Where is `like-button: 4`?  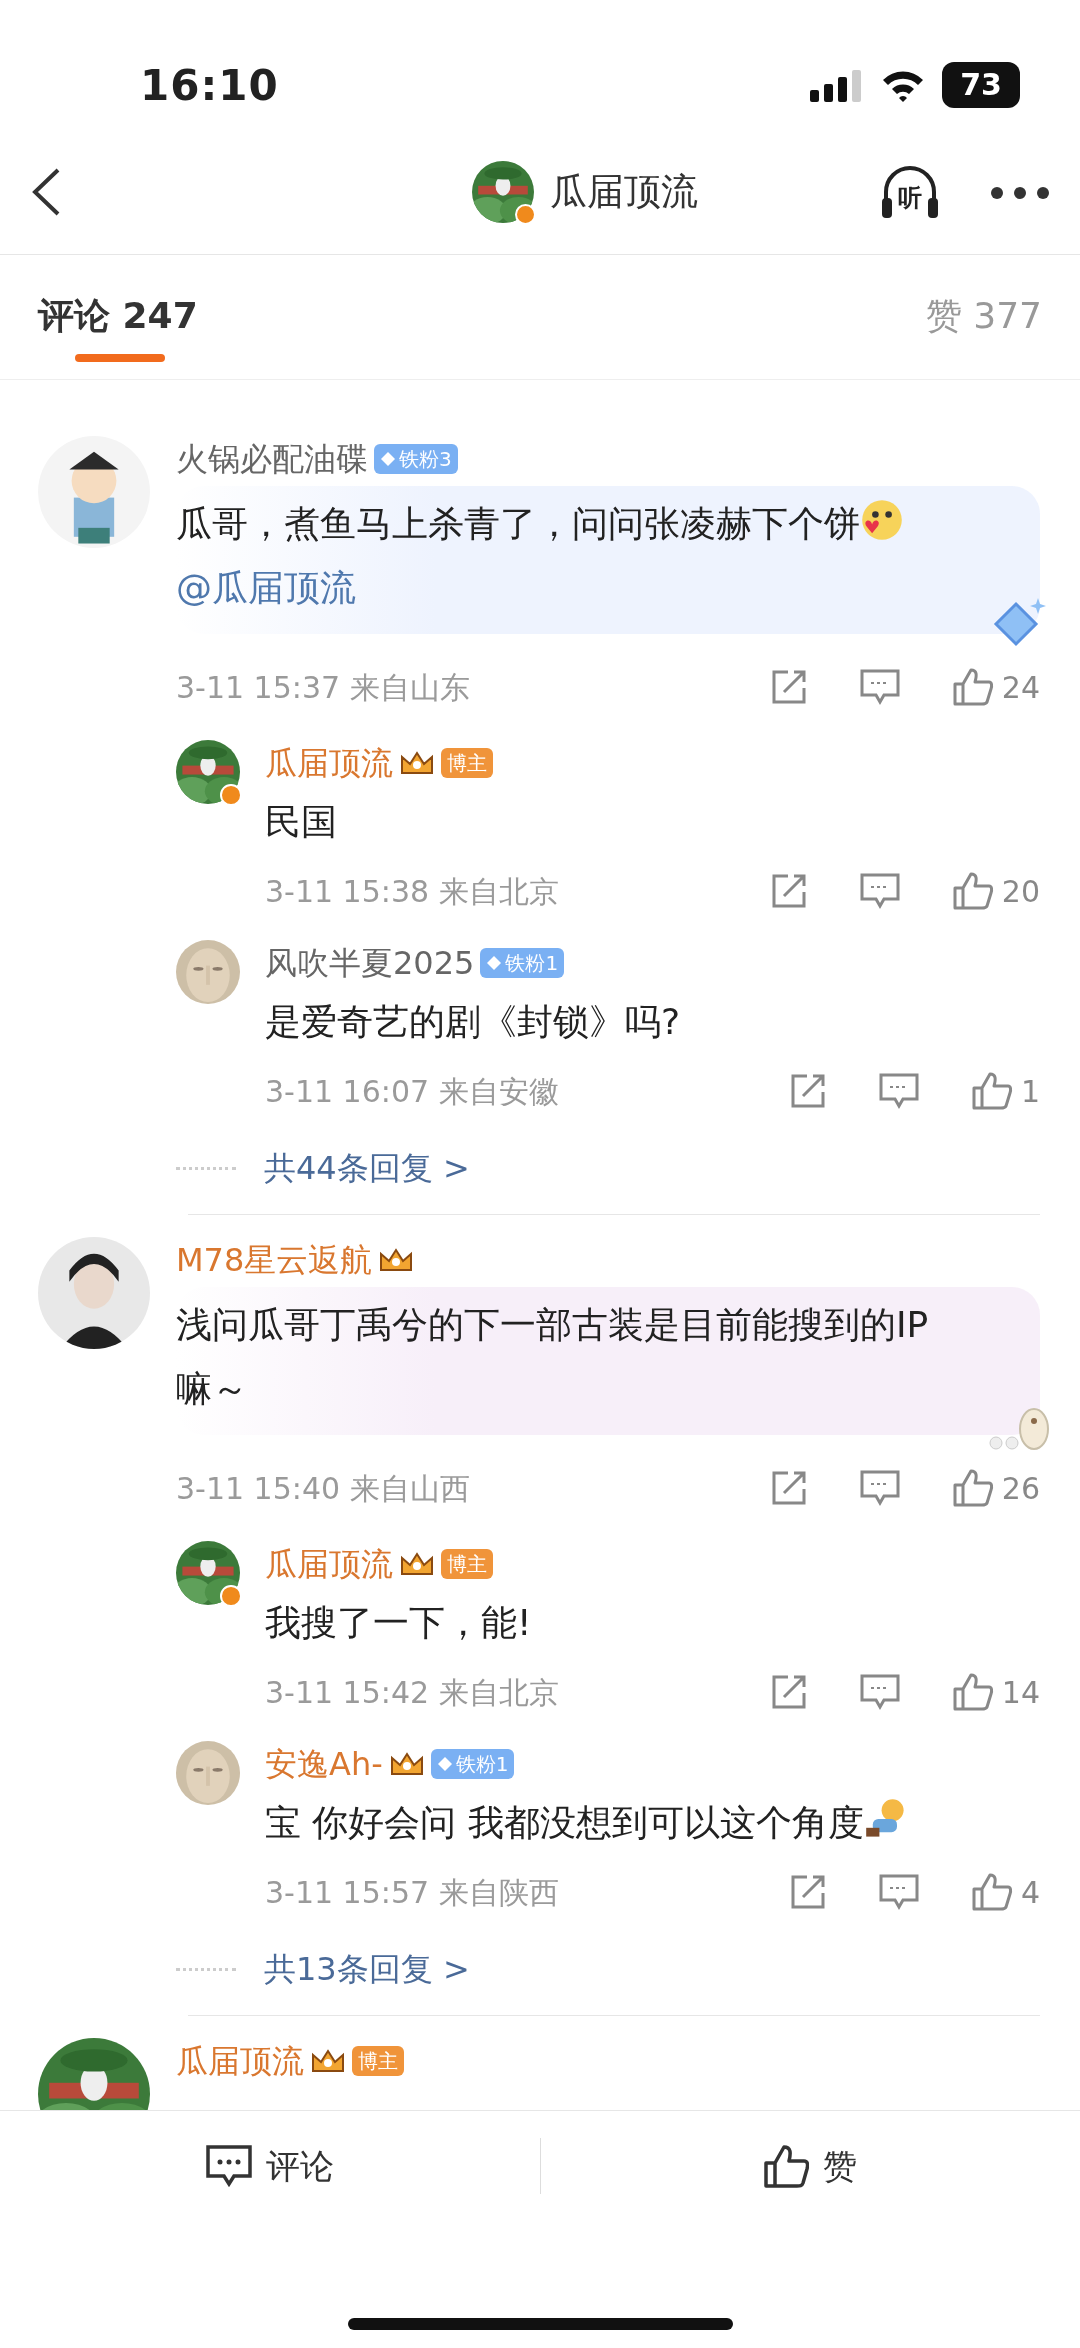
like-button: 4 is located at coordinates (1005, 1892).